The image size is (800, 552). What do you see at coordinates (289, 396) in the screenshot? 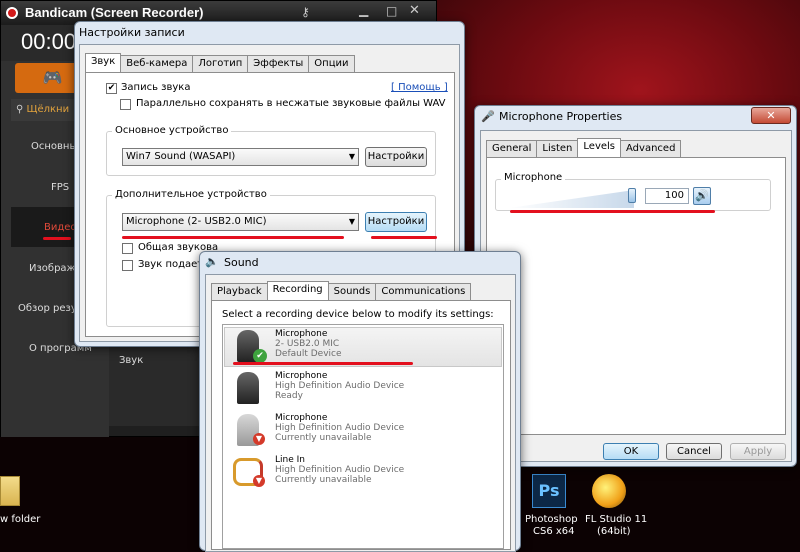
I see `device-1-status: Ready` at bounding box center [289, 396].